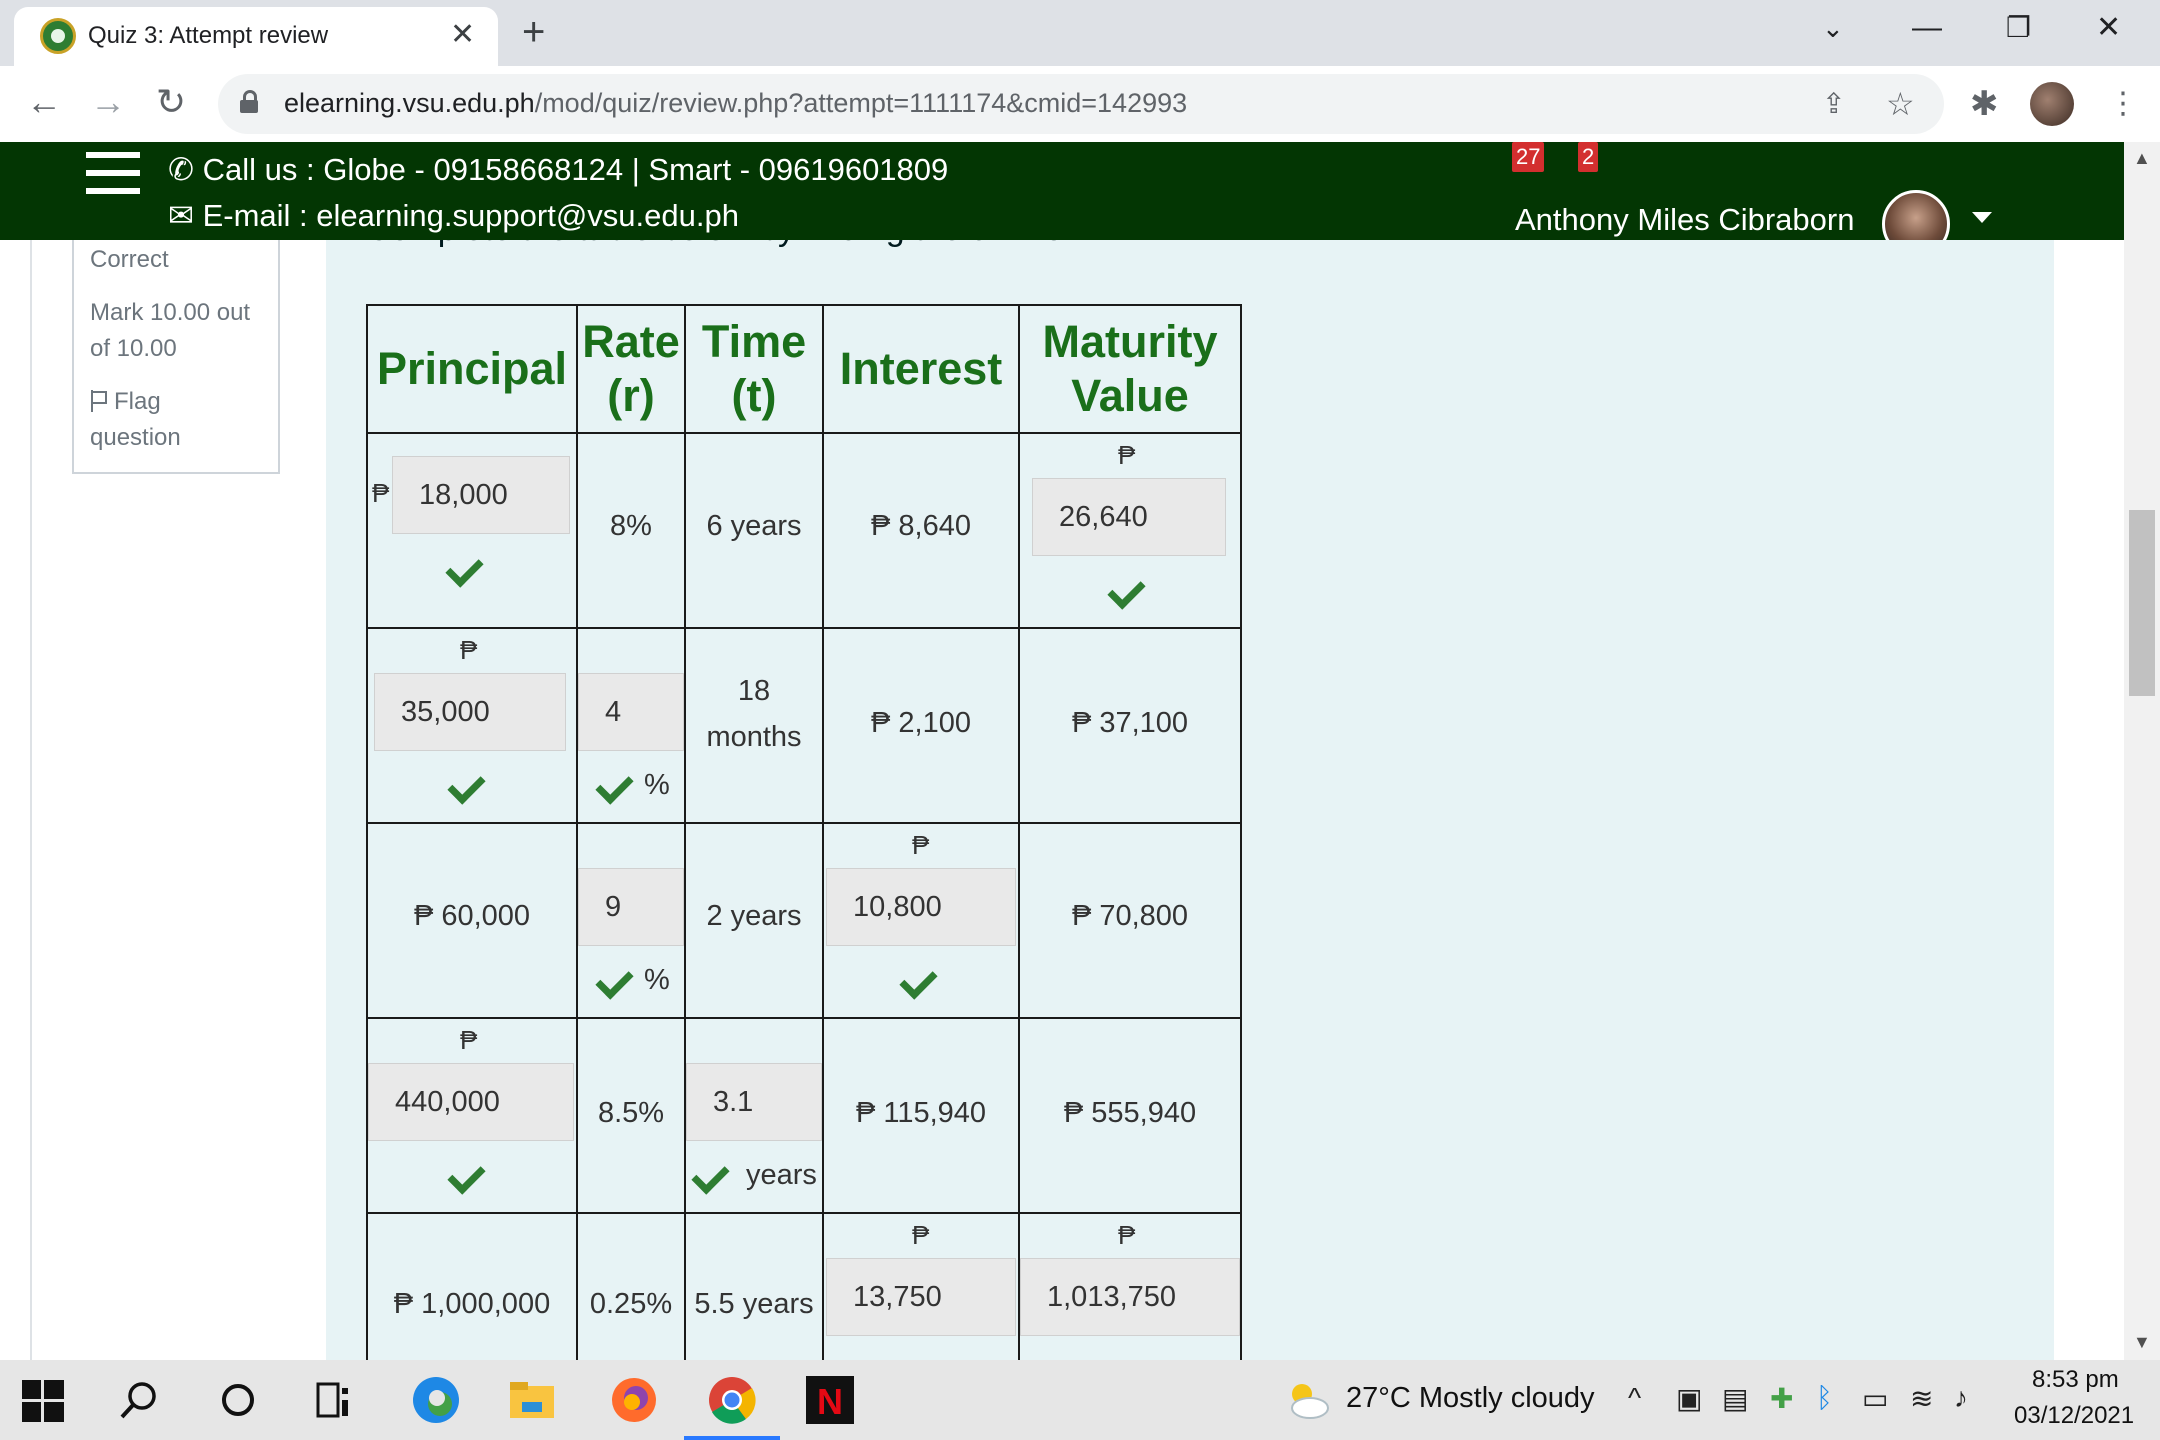 Image resolution: width=2160 pixels, height=1440 pixels. I want to click on user-menu-caret-icon, so click(1982, 217).